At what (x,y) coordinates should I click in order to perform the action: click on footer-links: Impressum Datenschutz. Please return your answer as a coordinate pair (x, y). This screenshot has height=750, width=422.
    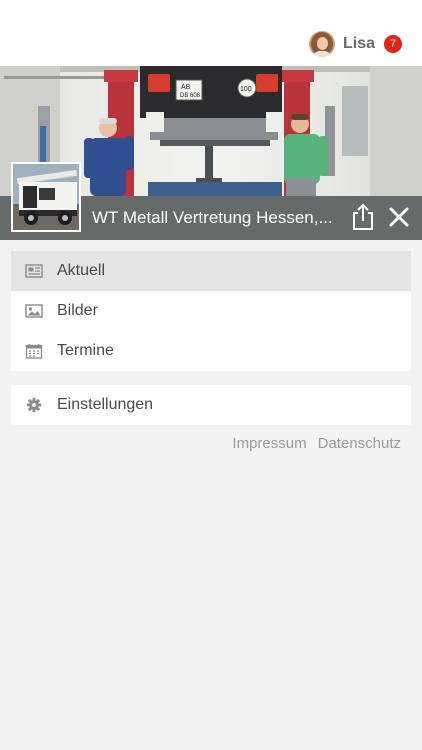
    Looking at the image, I should click on (311, 445).